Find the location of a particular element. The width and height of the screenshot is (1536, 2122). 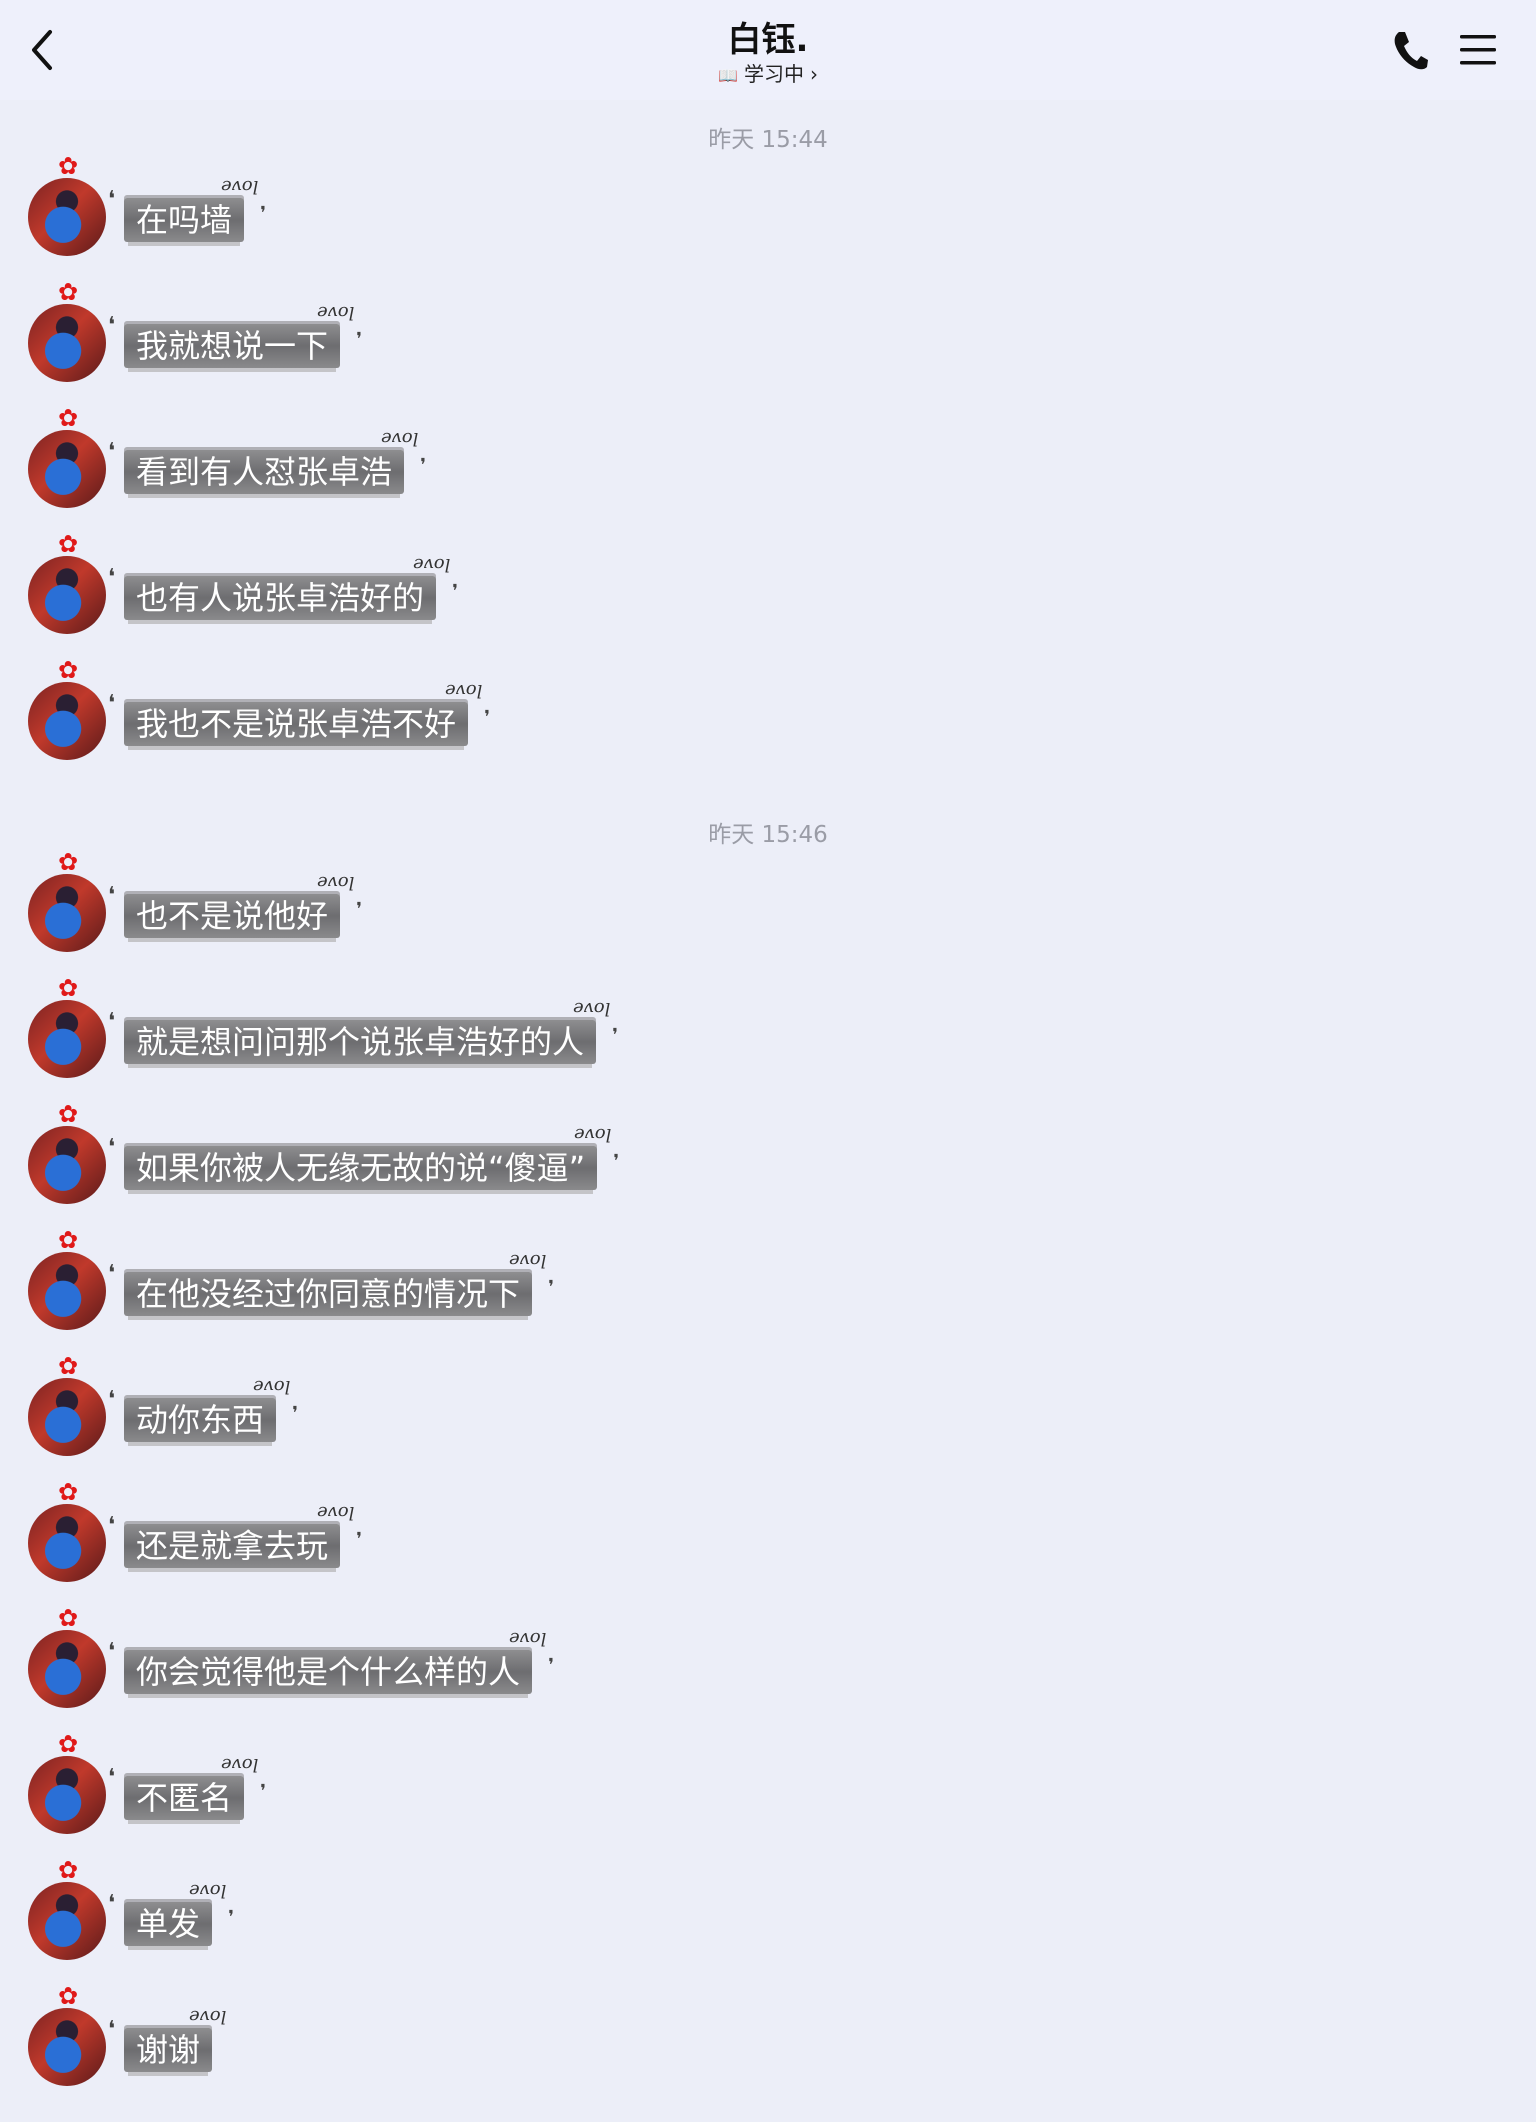

message-text: 也不是说他好 is located at coordinates (232, 916).